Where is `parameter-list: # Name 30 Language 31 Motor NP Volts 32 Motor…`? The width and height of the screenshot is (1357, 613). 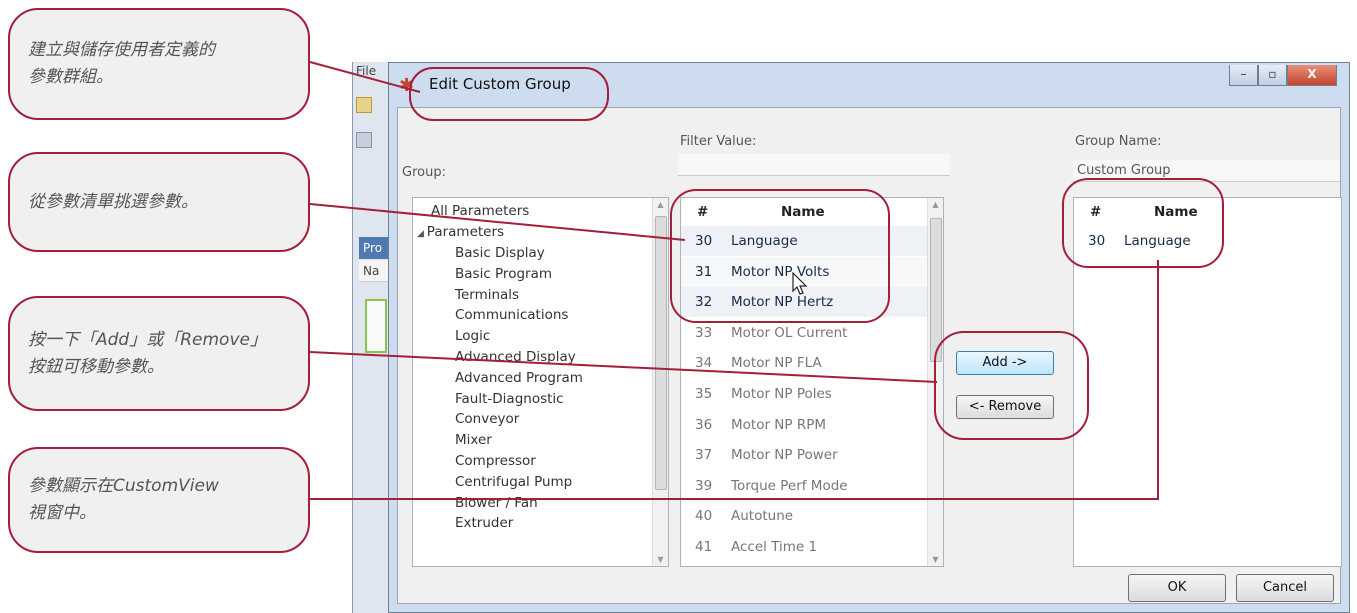 parameter-list: # Name 30 Language 31 Motor NP Volts 32 Motor… is located at coordinates (812, 382).